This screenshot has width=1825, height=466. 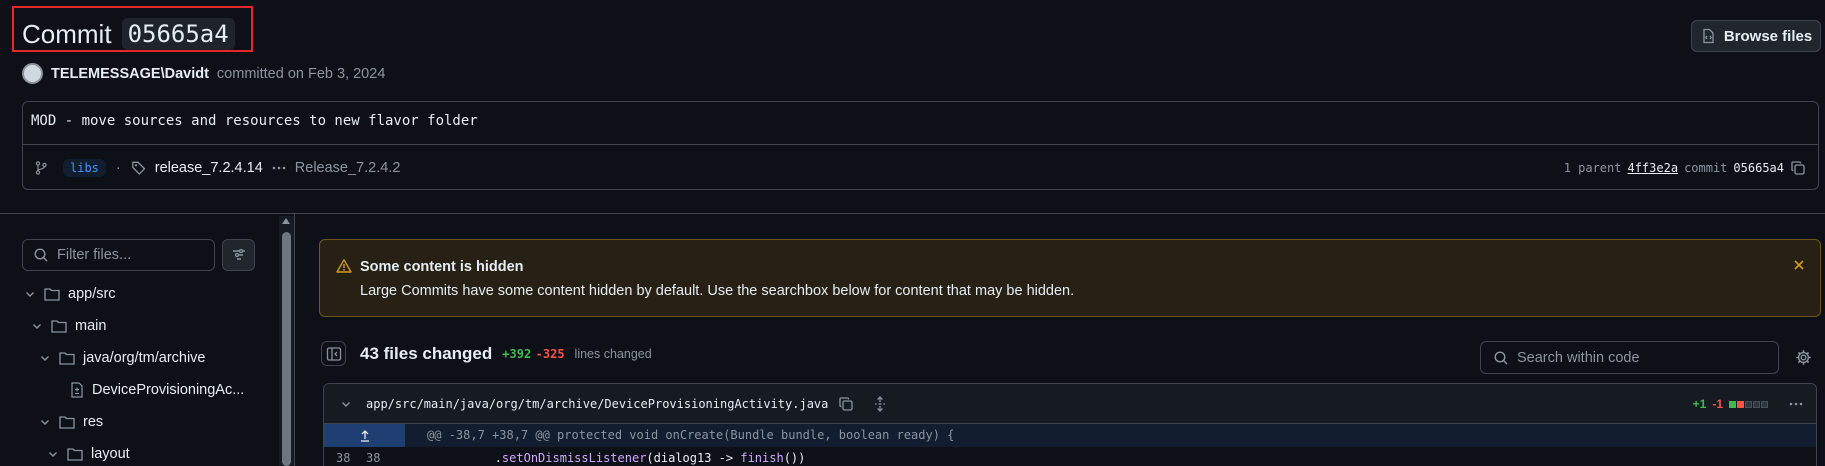 I want to click on filter-options-button, so click(x=238, y=255).